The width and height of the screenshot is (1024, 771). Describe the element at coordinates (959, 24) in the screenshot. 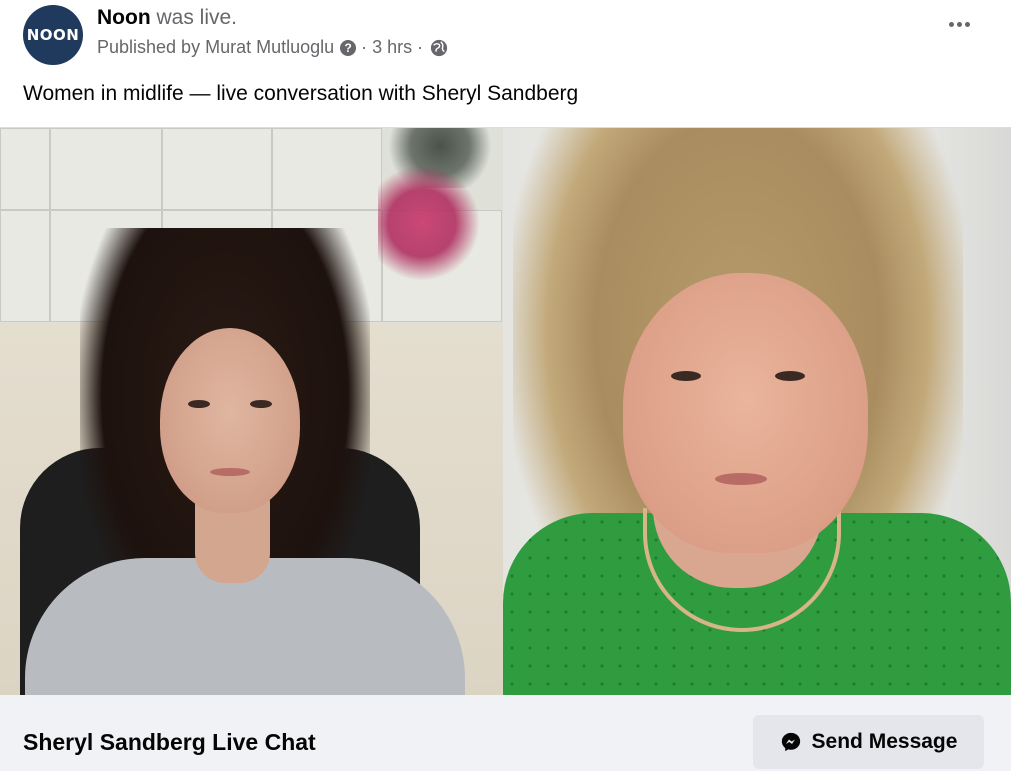

I see `more-options-icon` at that location.